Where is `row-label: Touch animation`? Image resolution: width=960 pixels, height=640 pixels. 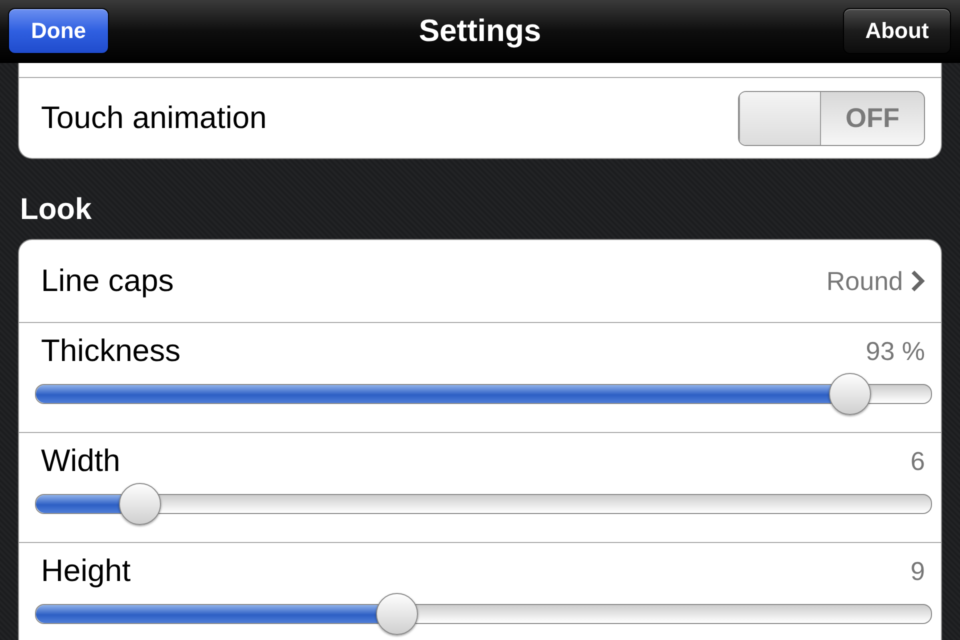
row-label: Touch animation is located at coordinates (154, 118).